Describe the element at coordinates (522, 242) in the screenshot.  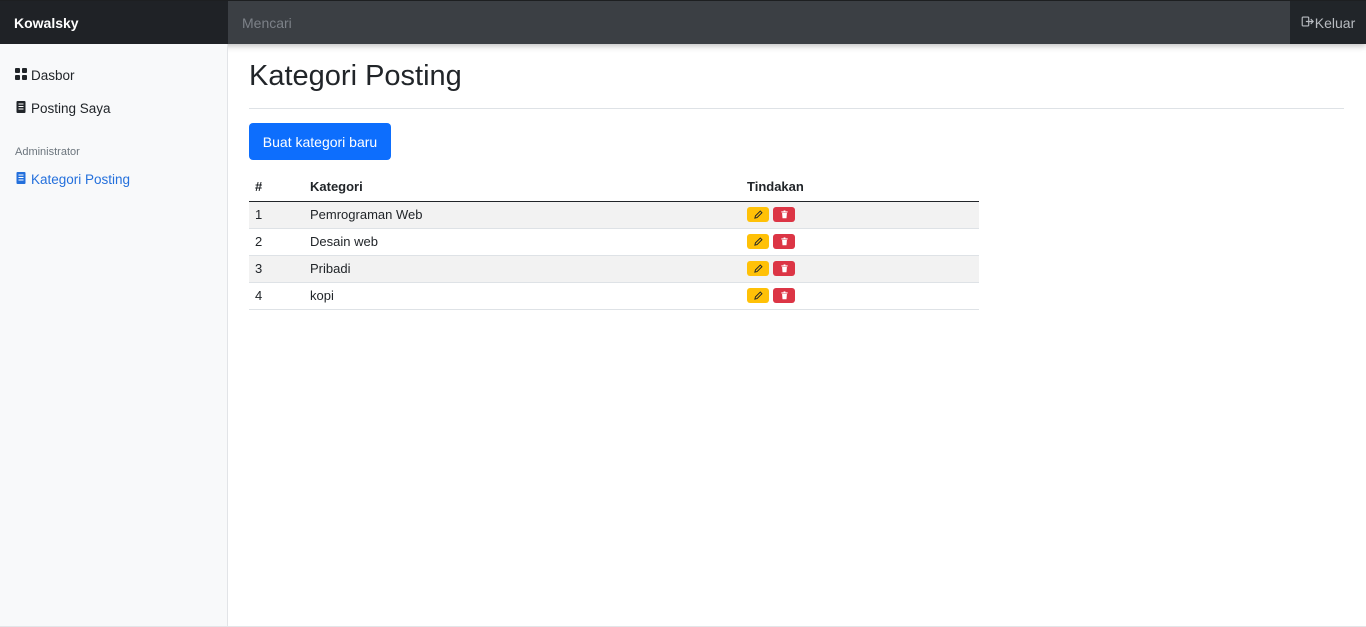
I see `row-category: Desain web` at that location.